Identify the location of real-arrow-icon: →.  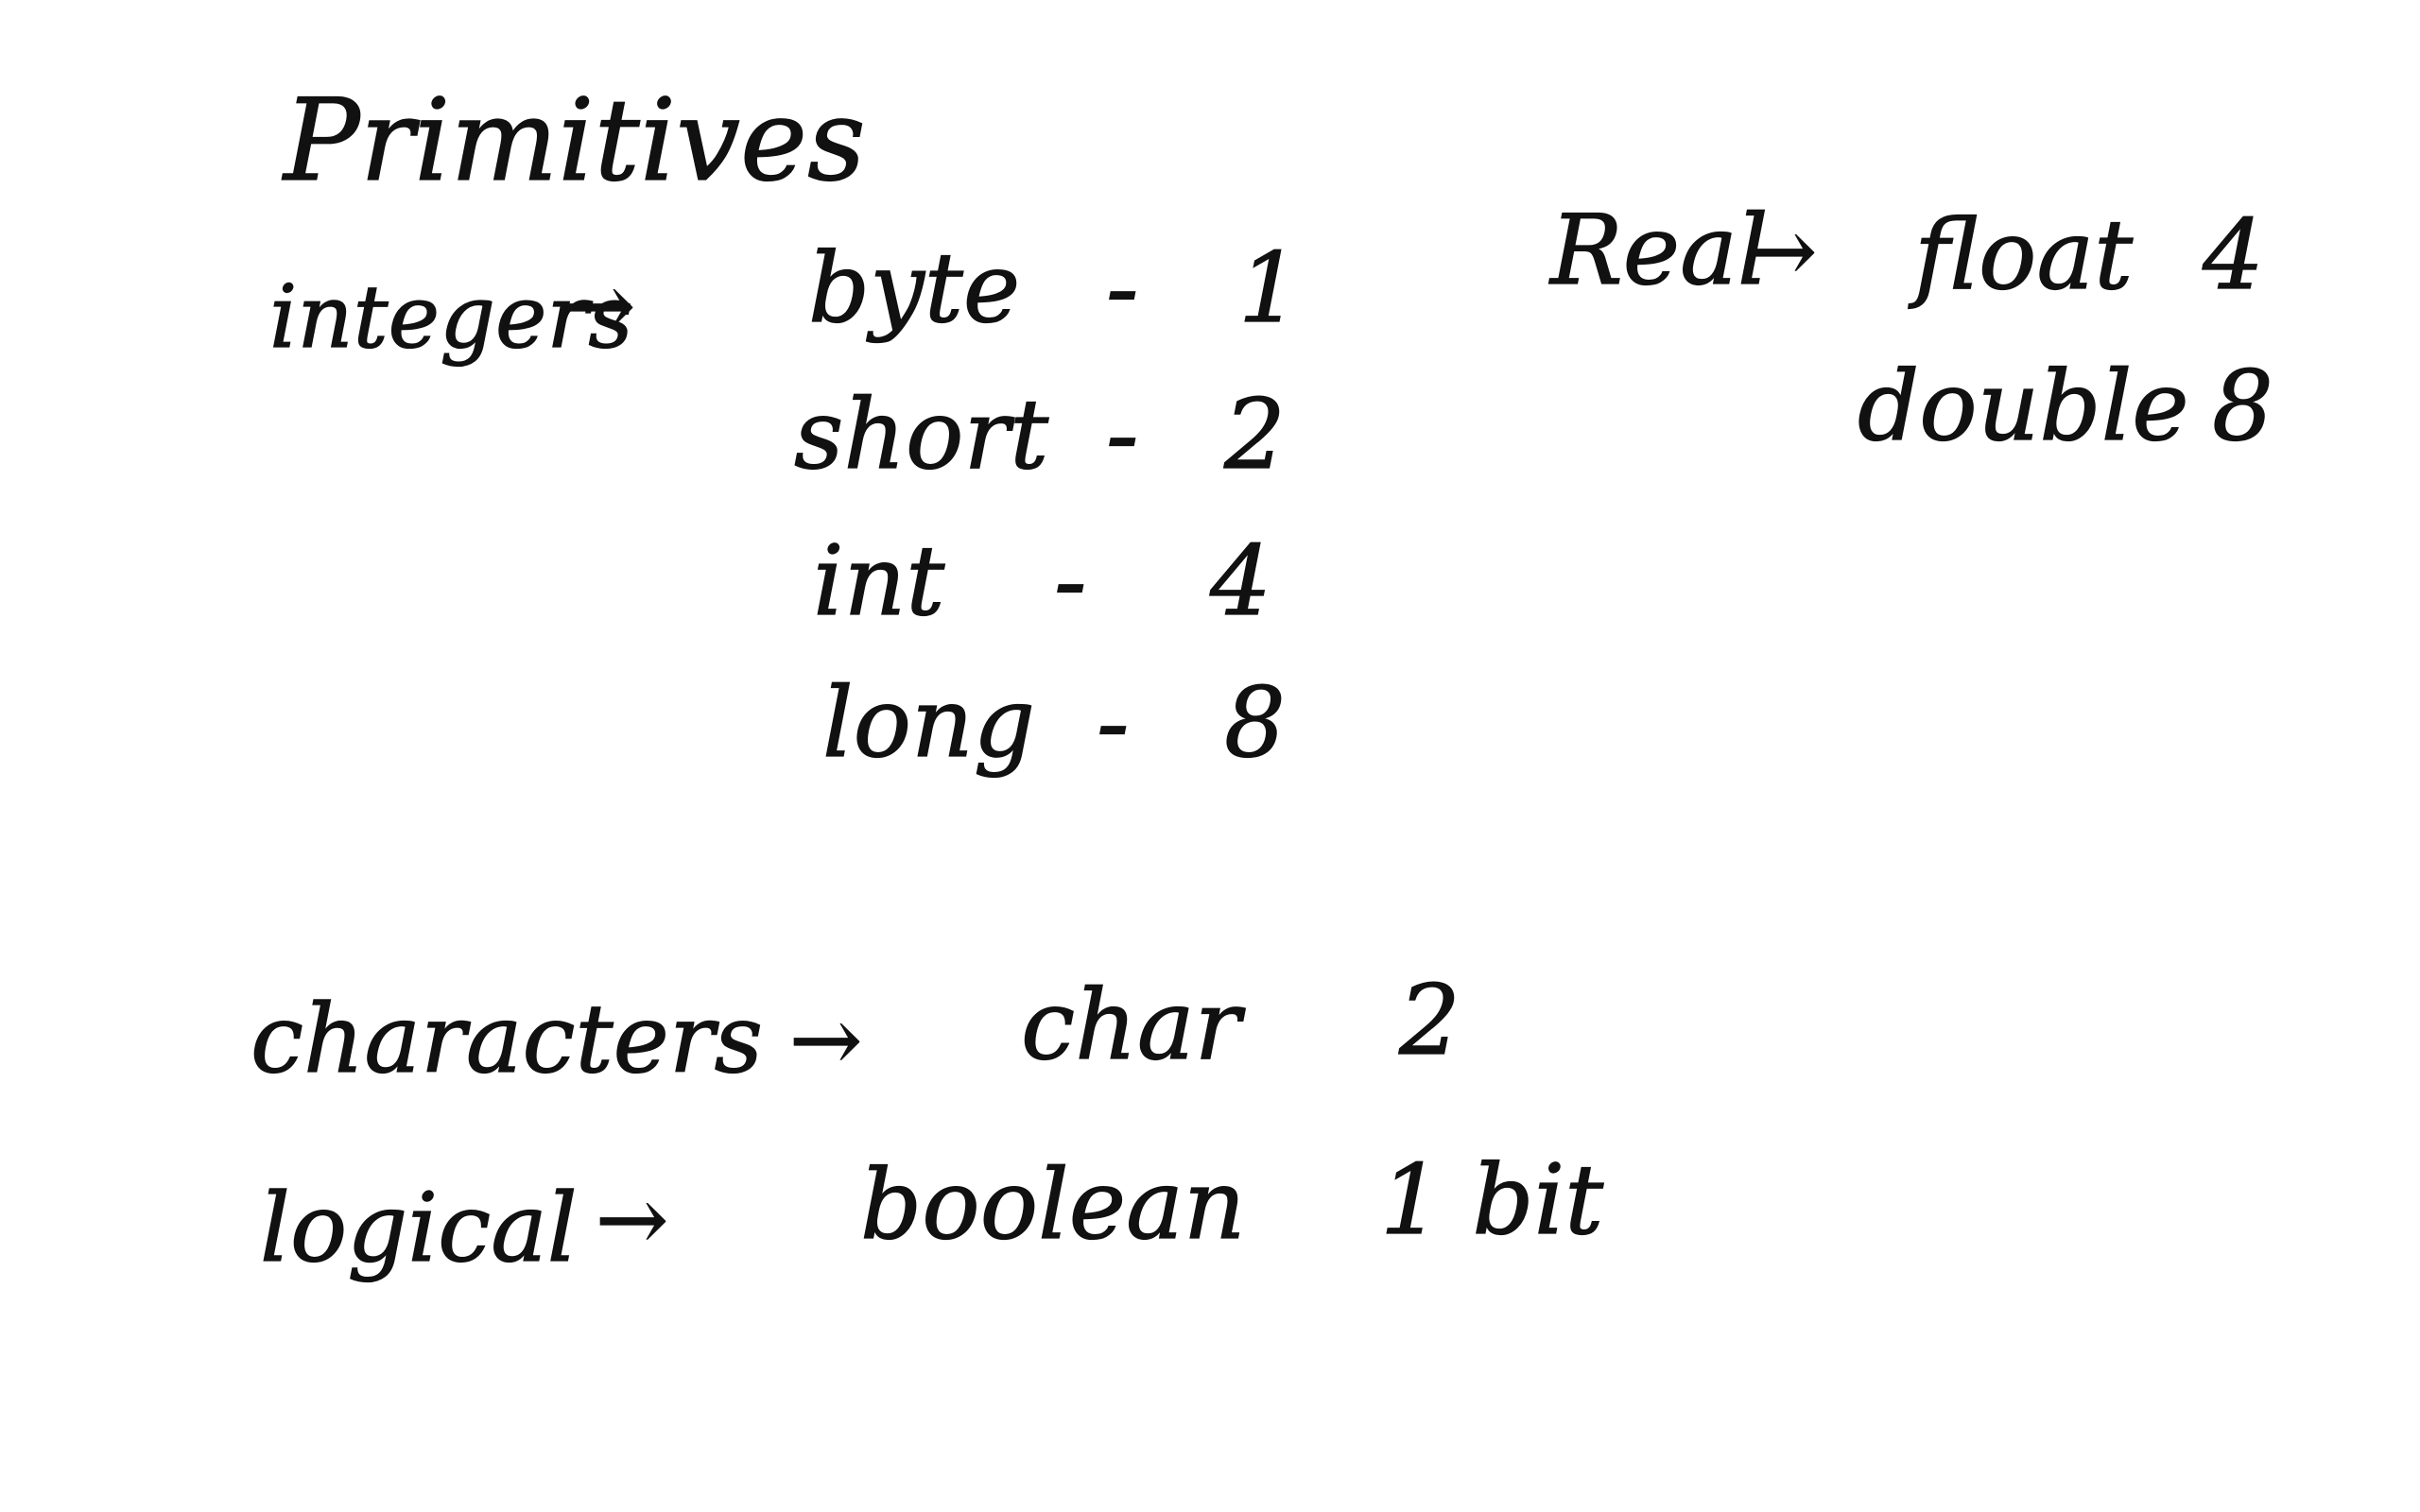
(1780, 250).